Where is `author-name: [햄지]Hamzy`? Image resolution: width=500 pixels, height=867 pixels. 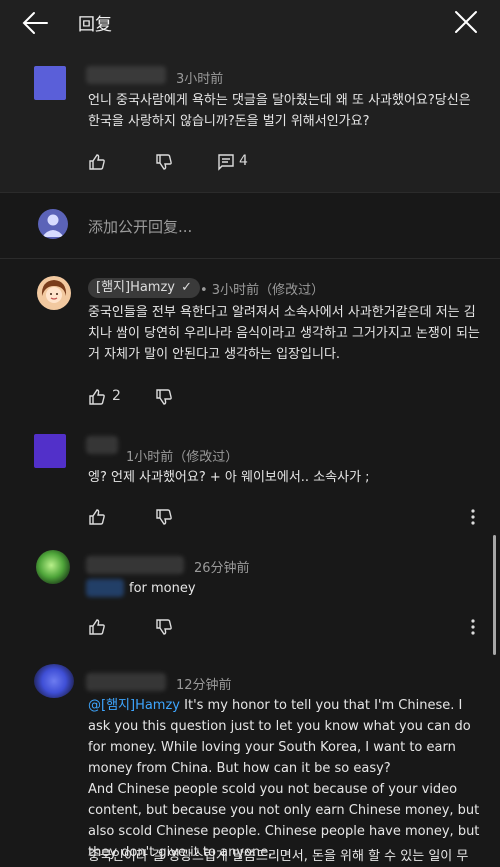 author-name: [햄지]Hamzy is located at coordinates (135, 287).